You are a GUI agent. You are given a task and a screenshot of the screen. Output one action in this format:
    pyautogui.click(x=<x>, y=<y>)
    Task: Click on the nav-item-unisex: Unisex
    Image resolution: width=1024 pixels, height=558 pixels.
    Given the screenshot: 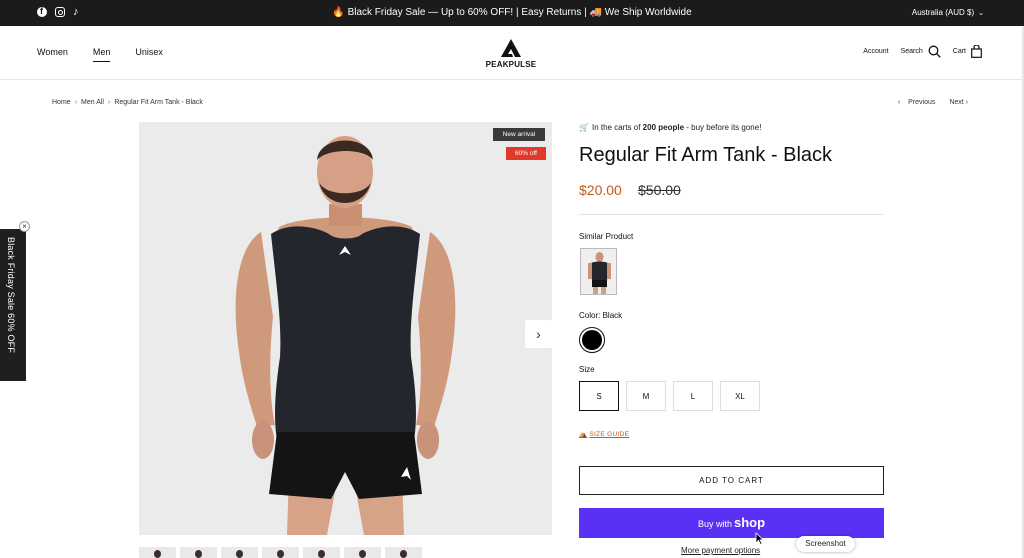 What is the action you would take?
    pyautogui.click(x=149, y=54)
    